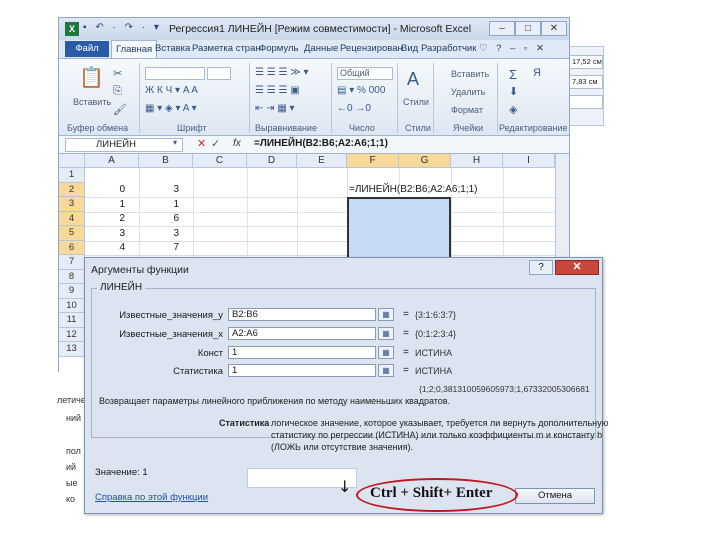  Describe the element at coordinates (477, 161) in the screenshot. I see `column-header: H` at that location.